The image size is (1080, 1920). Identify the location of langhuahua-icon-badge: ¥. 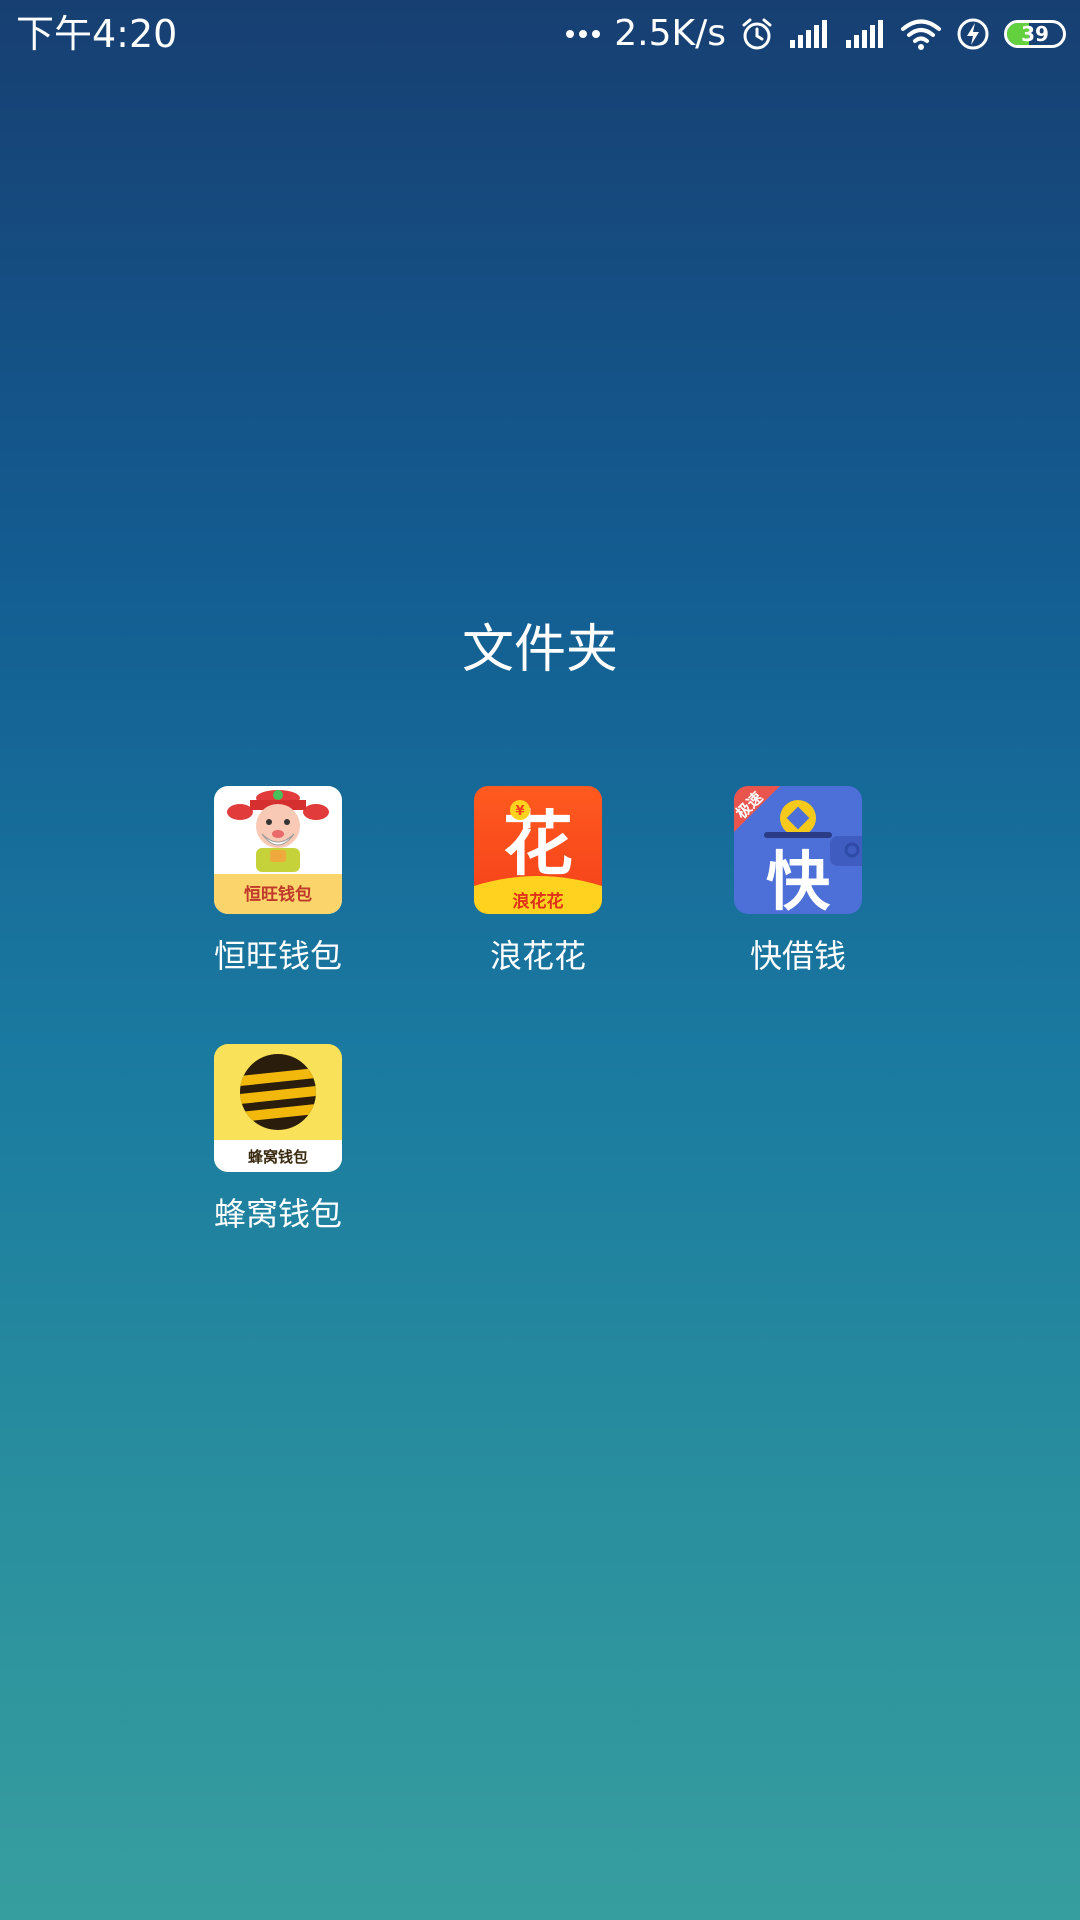
(519, 811).